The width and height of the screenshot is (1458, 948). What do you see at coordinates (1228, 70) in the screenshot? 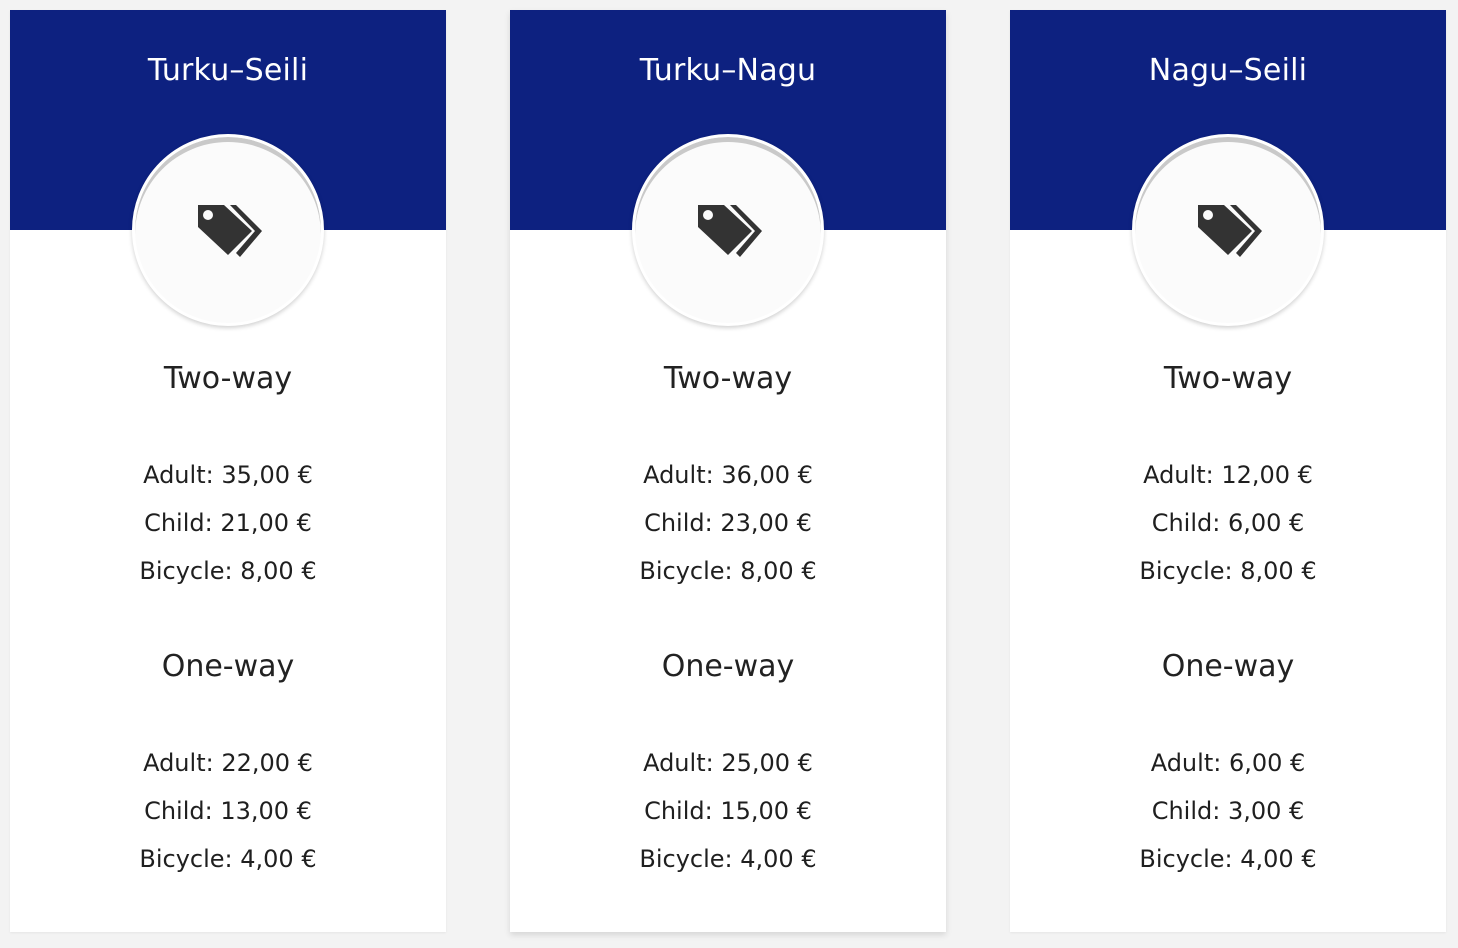
I see `card-title: Nagu–Seili` at bounding box center [1228, 70].